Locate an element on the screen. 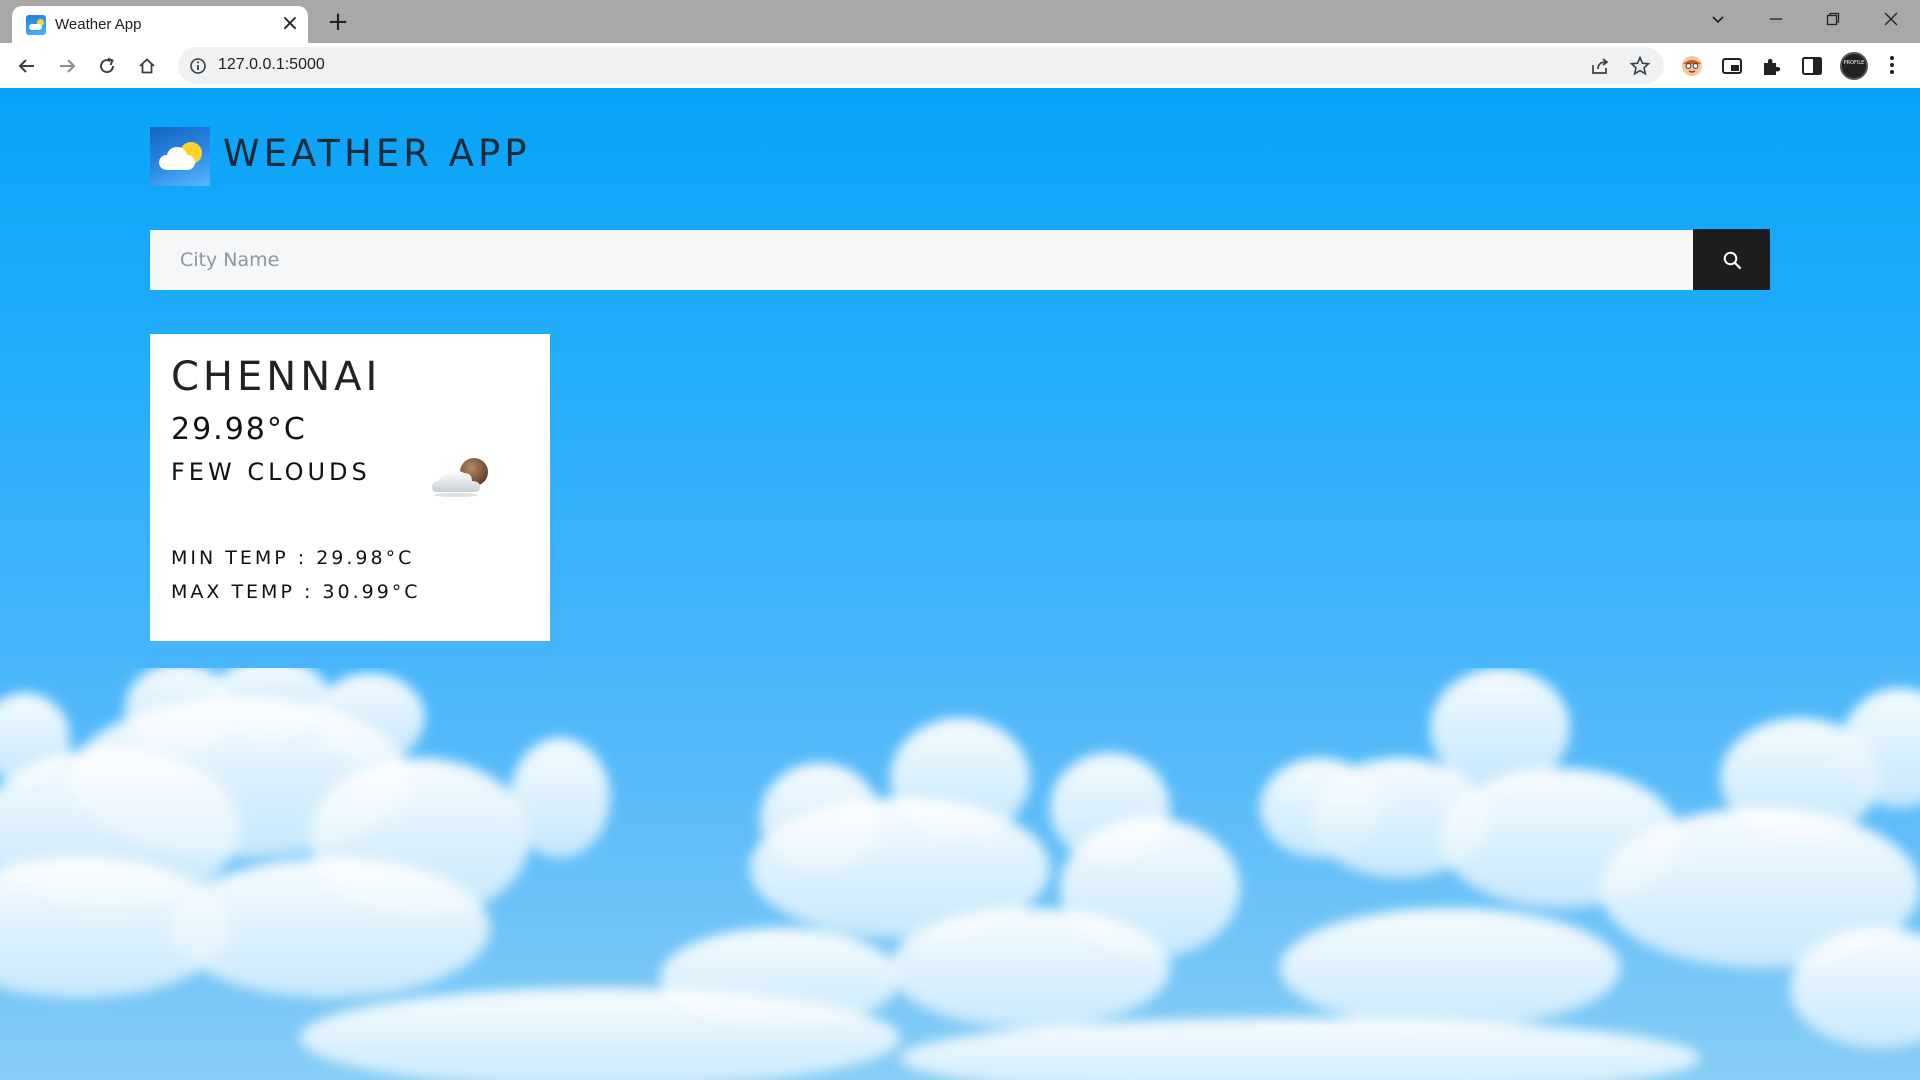  browser-menu-icon is located at coordinates (1892, 65).